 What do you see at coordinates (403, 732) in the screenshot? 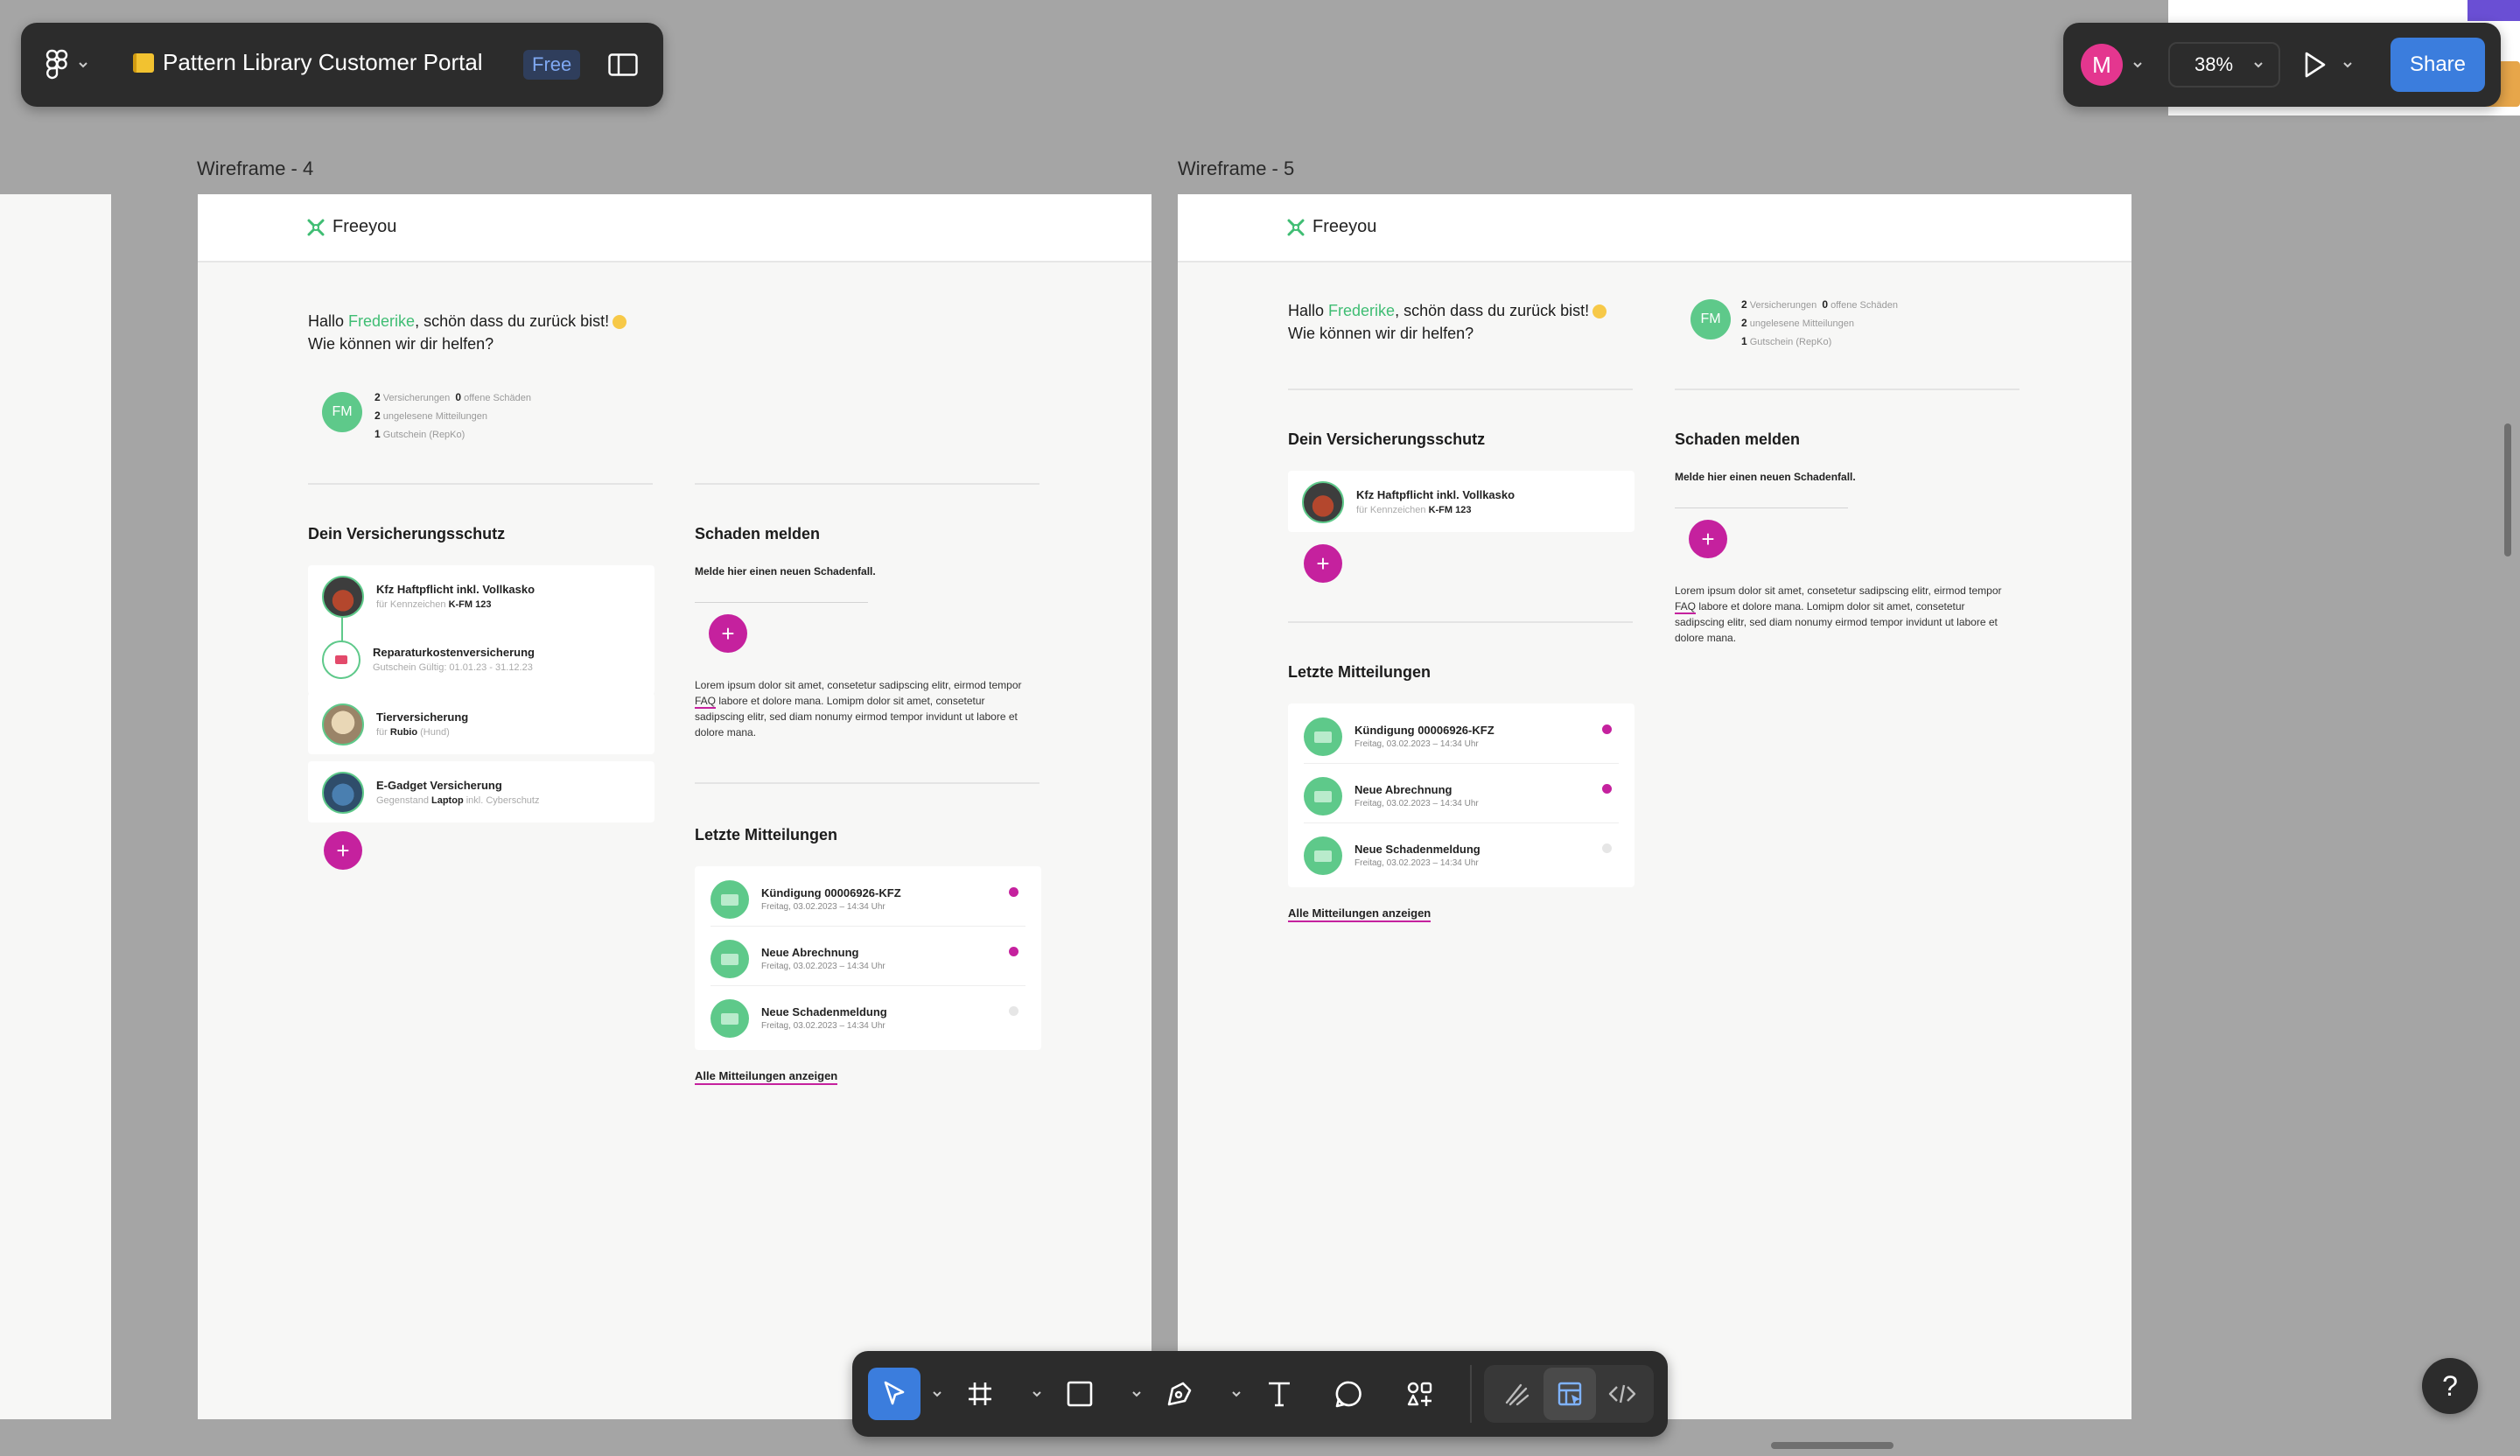
I see `insurance-subtitle-value: Rubio` at bounding box center [403, 732].